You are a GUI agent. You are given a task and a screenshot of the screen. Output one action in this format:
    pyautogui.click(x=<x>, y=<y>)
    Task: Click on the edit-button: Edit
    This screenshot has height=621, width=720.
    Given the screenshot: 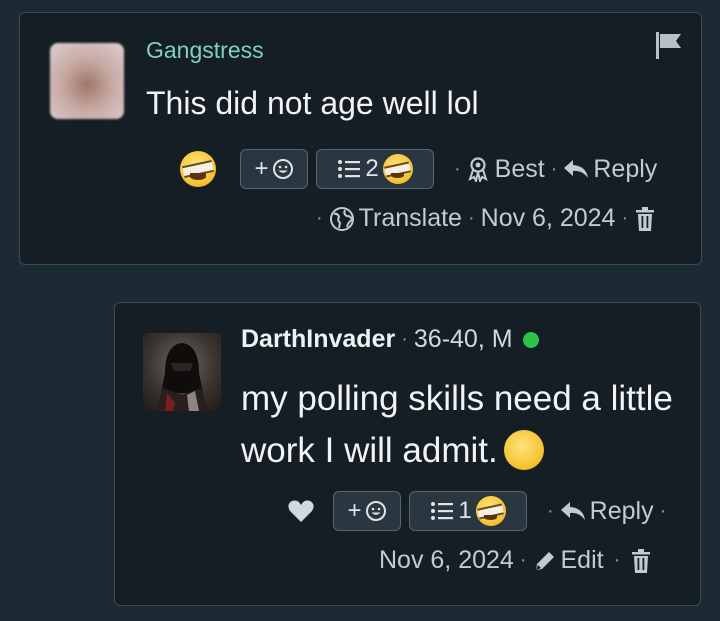 What is the action you would take?
    pyautogui.click(x=582, y=560)
    